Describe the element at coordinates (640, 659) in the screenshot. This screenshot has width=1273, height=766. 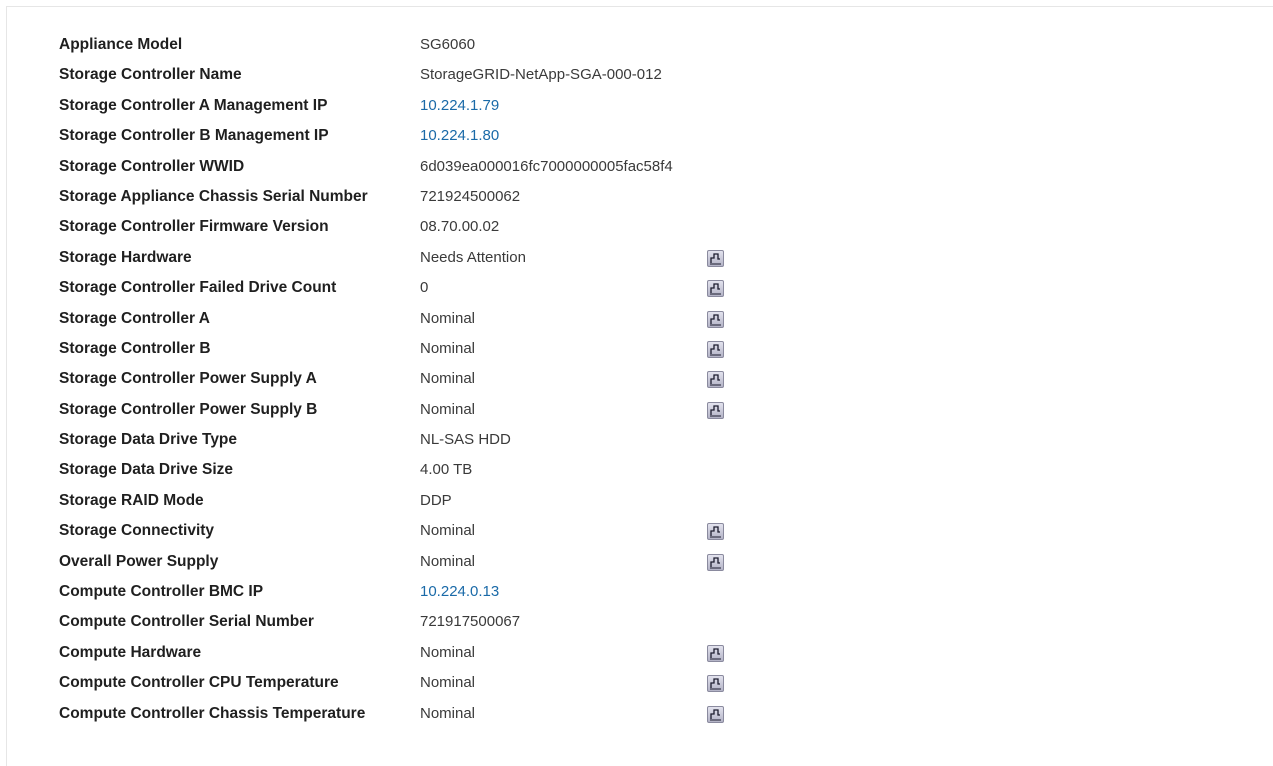
I see `table-row-compute-hardware: Compute Hardware Nominal` at that location.